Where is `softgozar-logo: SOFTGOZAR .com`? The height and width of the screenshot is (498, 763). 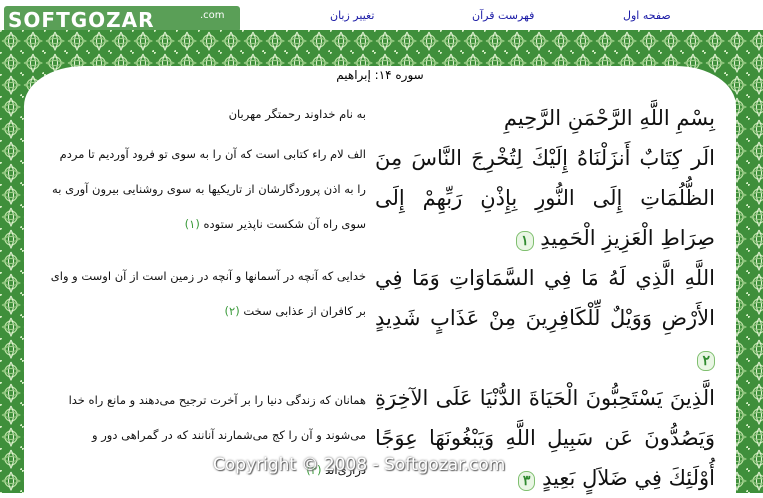
softgozar-logo: SOFTGOZAR .com is located at coordinates (122, 19).